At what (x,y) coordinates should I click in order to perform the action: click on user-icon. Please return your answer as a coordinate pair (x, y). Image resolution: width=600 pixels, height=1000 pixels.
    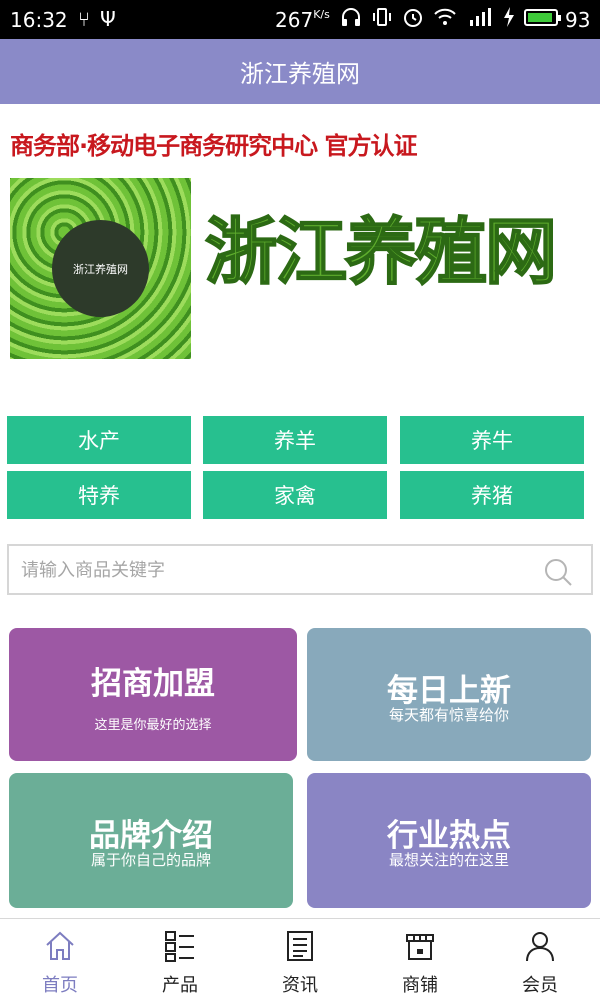
    Looking at the image, I should click on (540, 947).